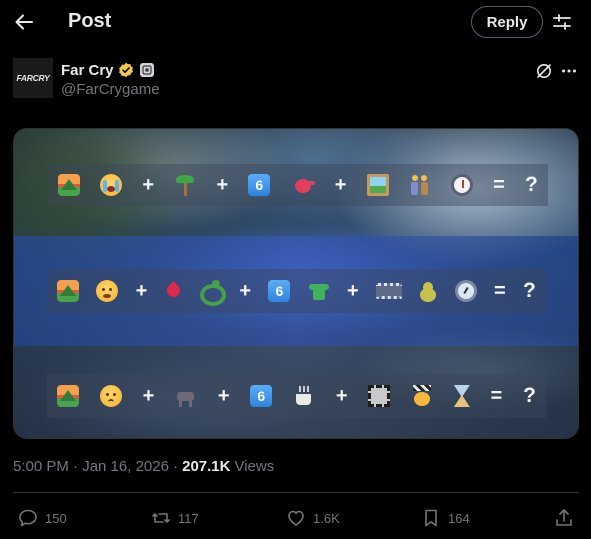 This screenshot has height=539, width=591. Describe the element at coordinates (461, 185) in the screenshot. I see `stopwatch-icon` at that location.